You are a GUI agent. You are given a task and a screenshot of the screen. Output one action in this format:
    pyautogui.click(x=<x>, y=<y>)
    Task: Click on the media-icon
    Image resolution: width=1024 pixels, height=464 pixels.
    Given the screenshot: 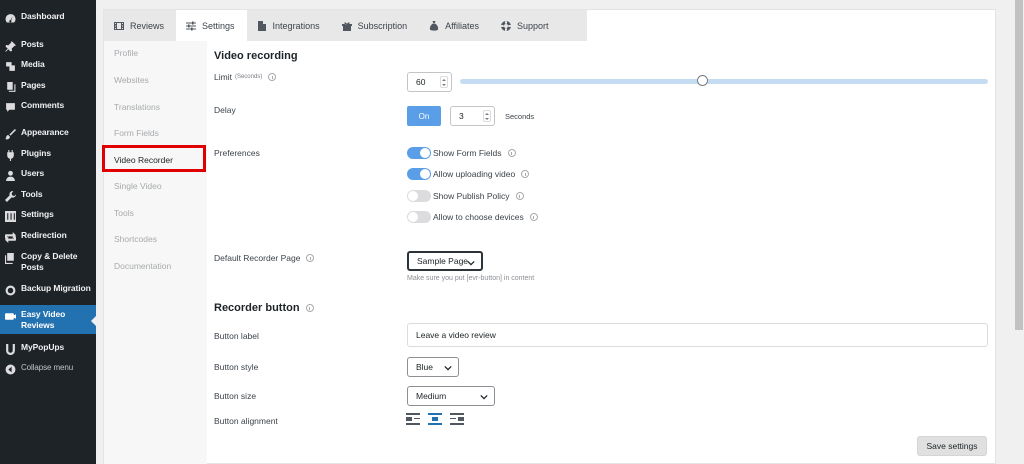 What is the action you would take?
    pyautogui.click(x=10, y=66)
    